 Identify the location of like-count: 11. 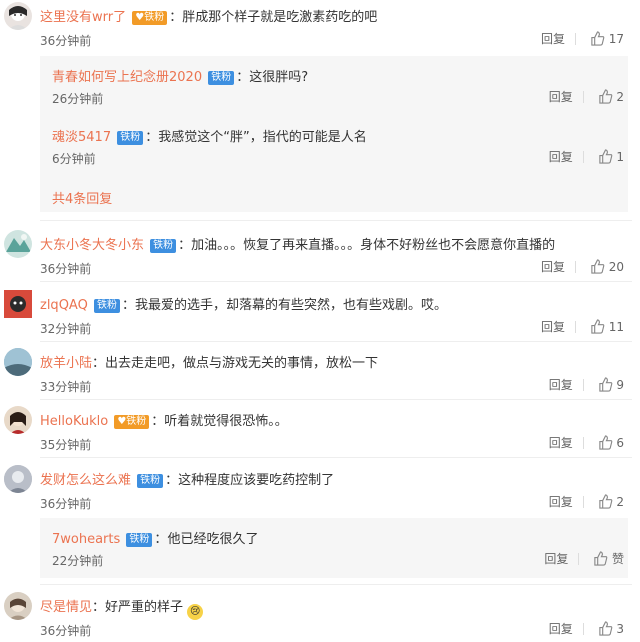
(616, 327).